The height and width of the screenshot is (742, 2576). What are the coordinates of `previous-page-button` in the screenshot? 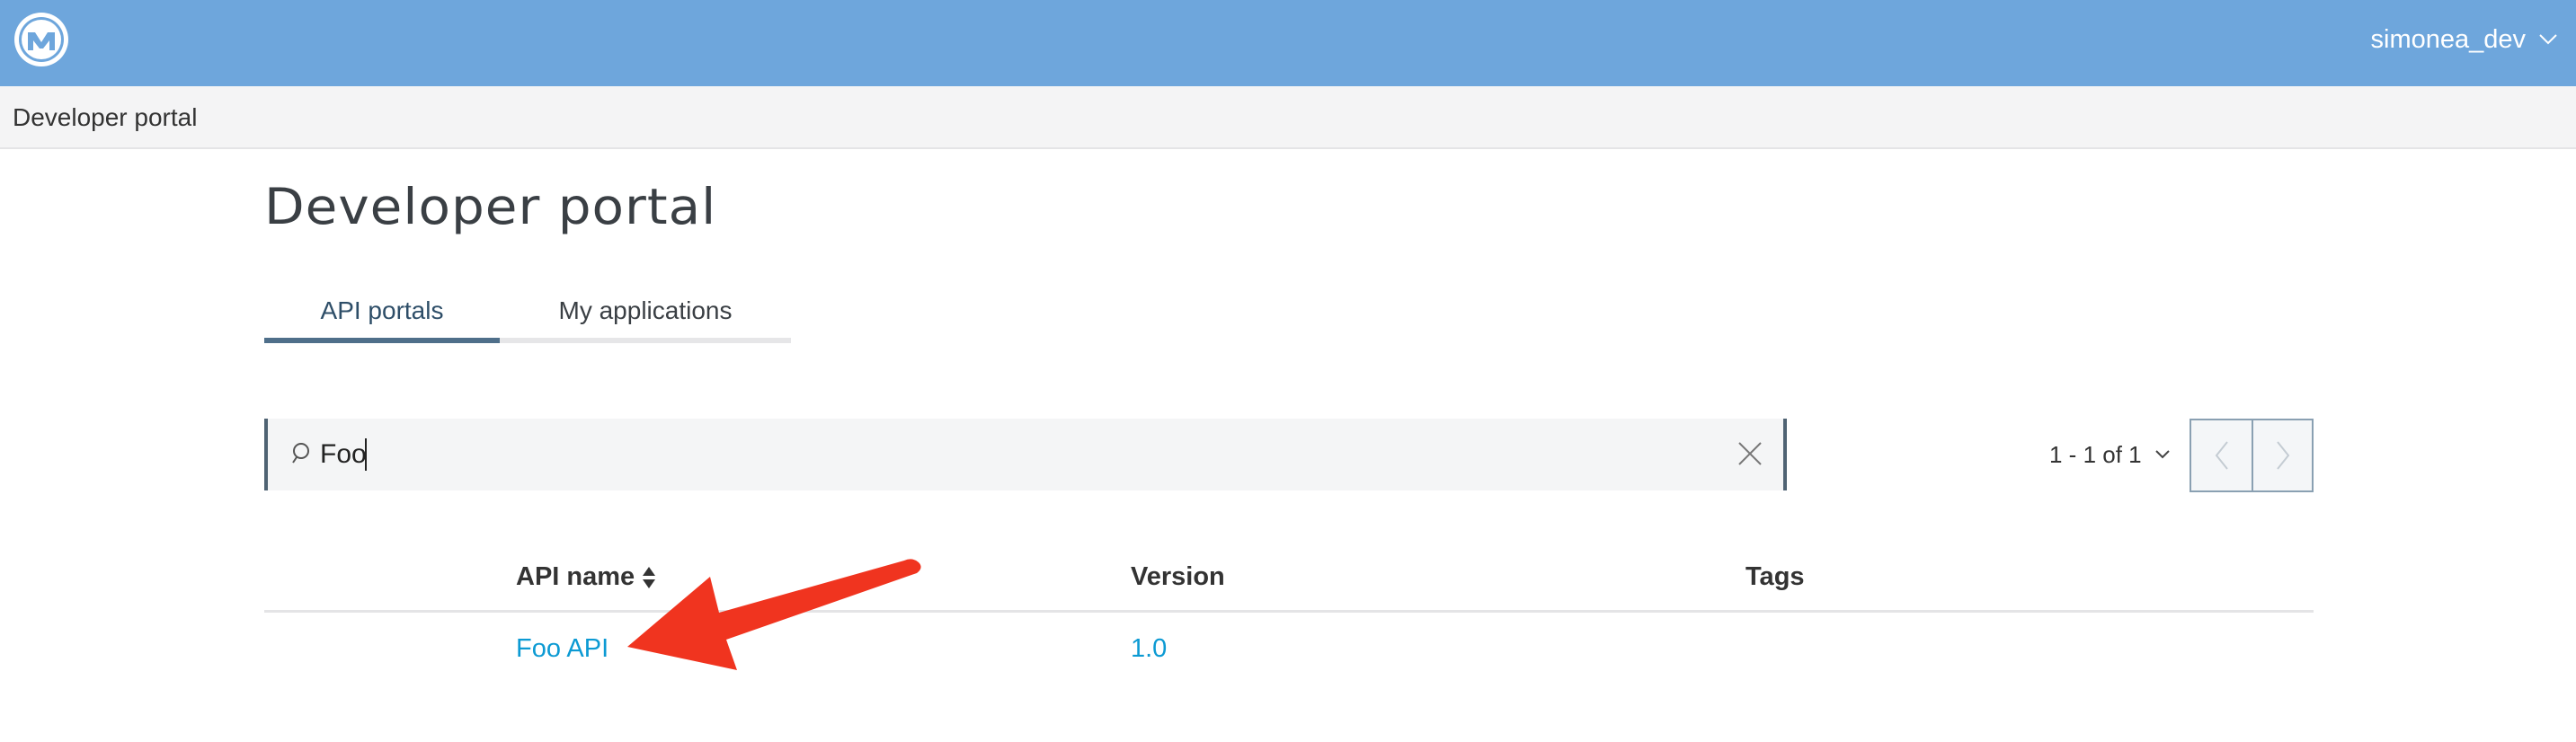 It's located at (2221, 455).